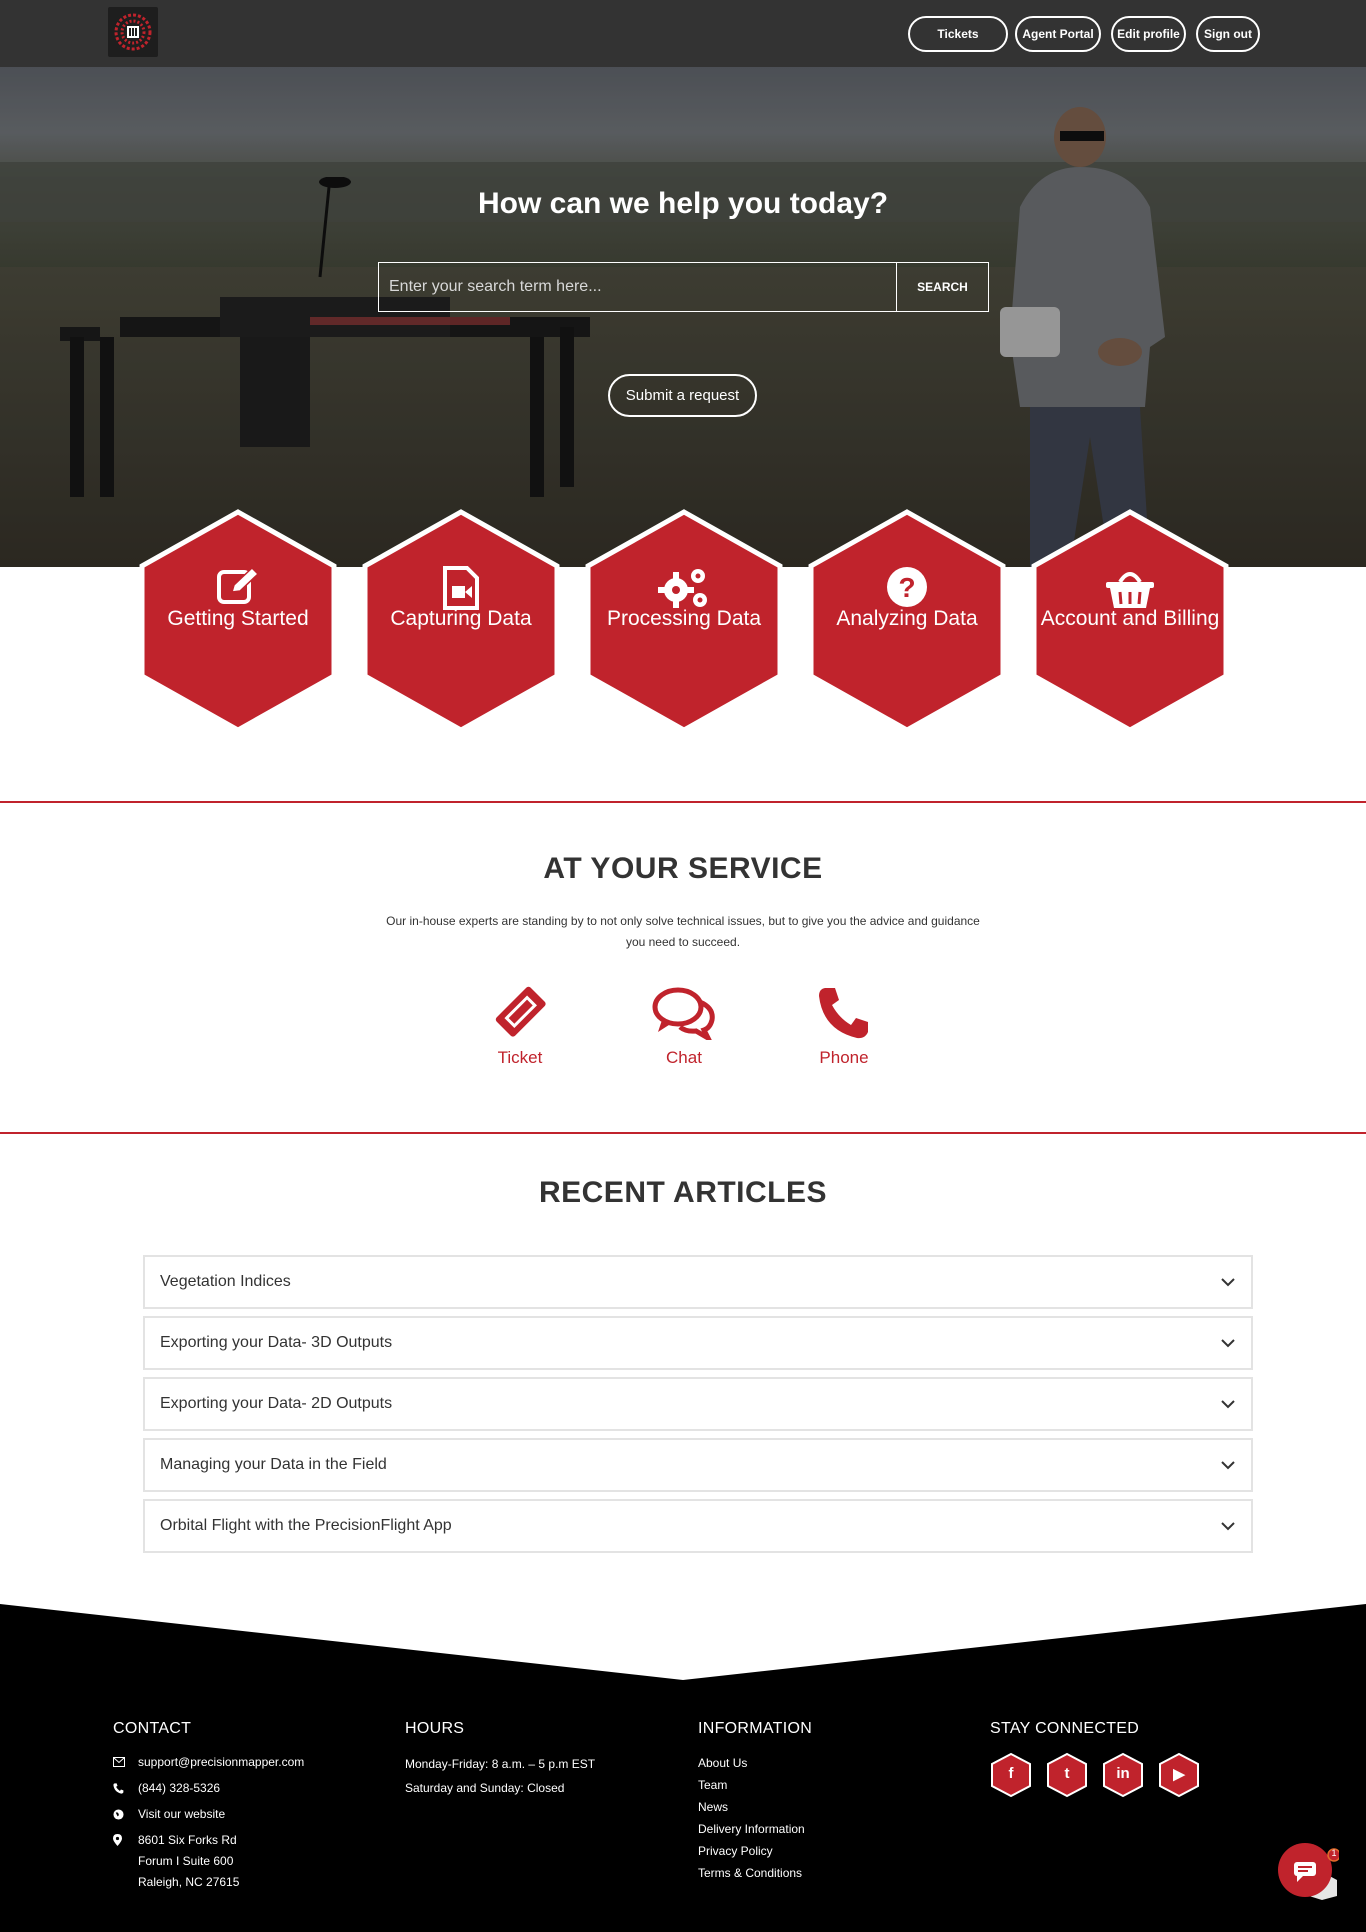 Image resolution: width=1366 pixels, height=1932 pixels. I want to click on service-phone-link: Phone, so click(844, 1024).